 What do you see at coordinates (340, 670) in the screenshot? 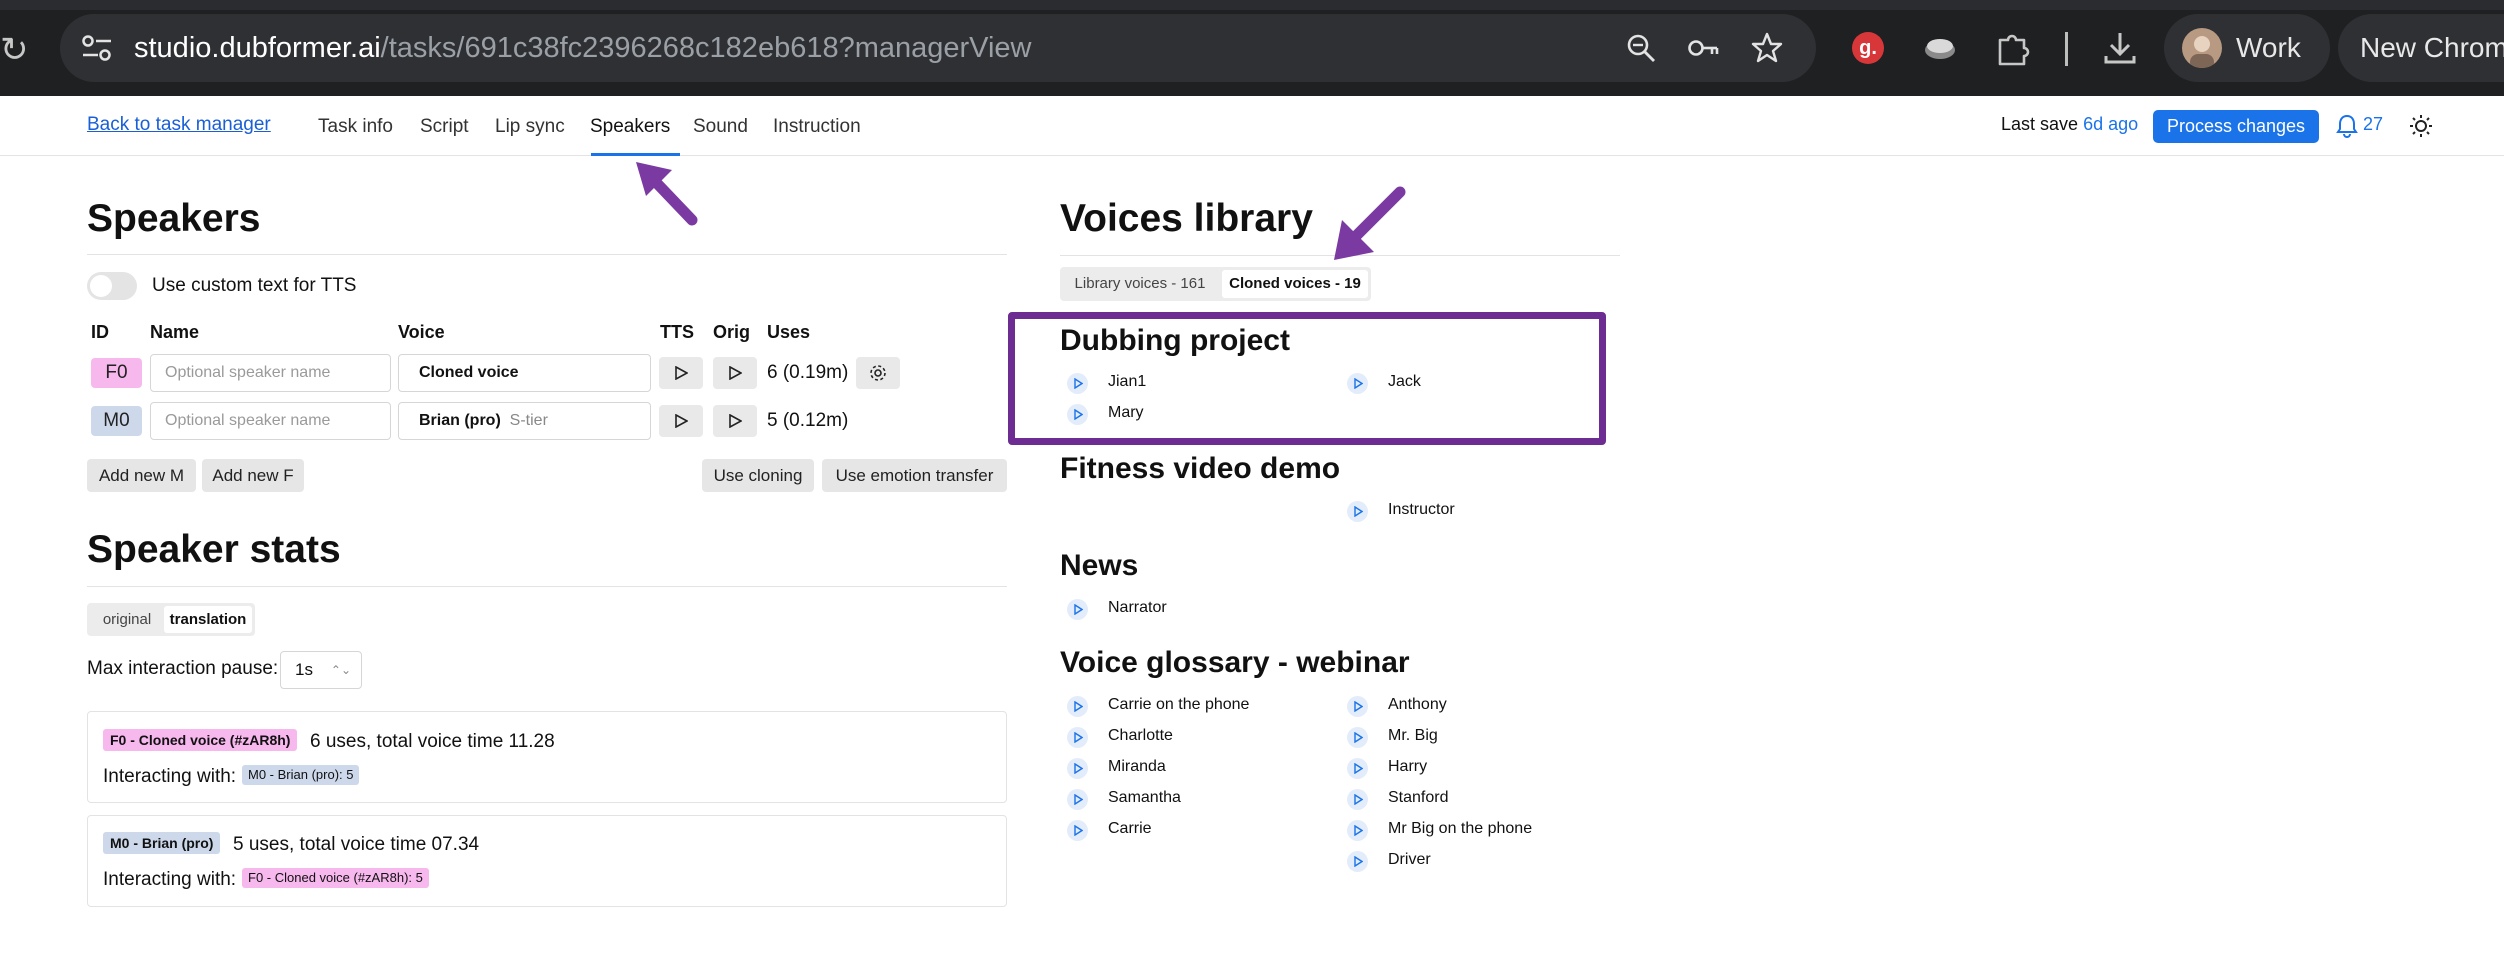
I see `select-caret-icon: ⌃⌄` at bounding box center [340, 670].